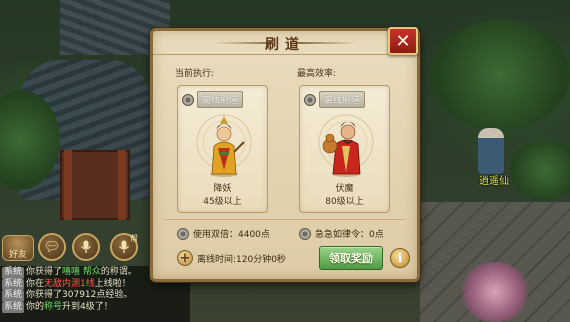 The image size is (570, 322). Describe the element at coordinates (112, 283) in the screenshot. I see `chat-text: 上线啦！` at that location.